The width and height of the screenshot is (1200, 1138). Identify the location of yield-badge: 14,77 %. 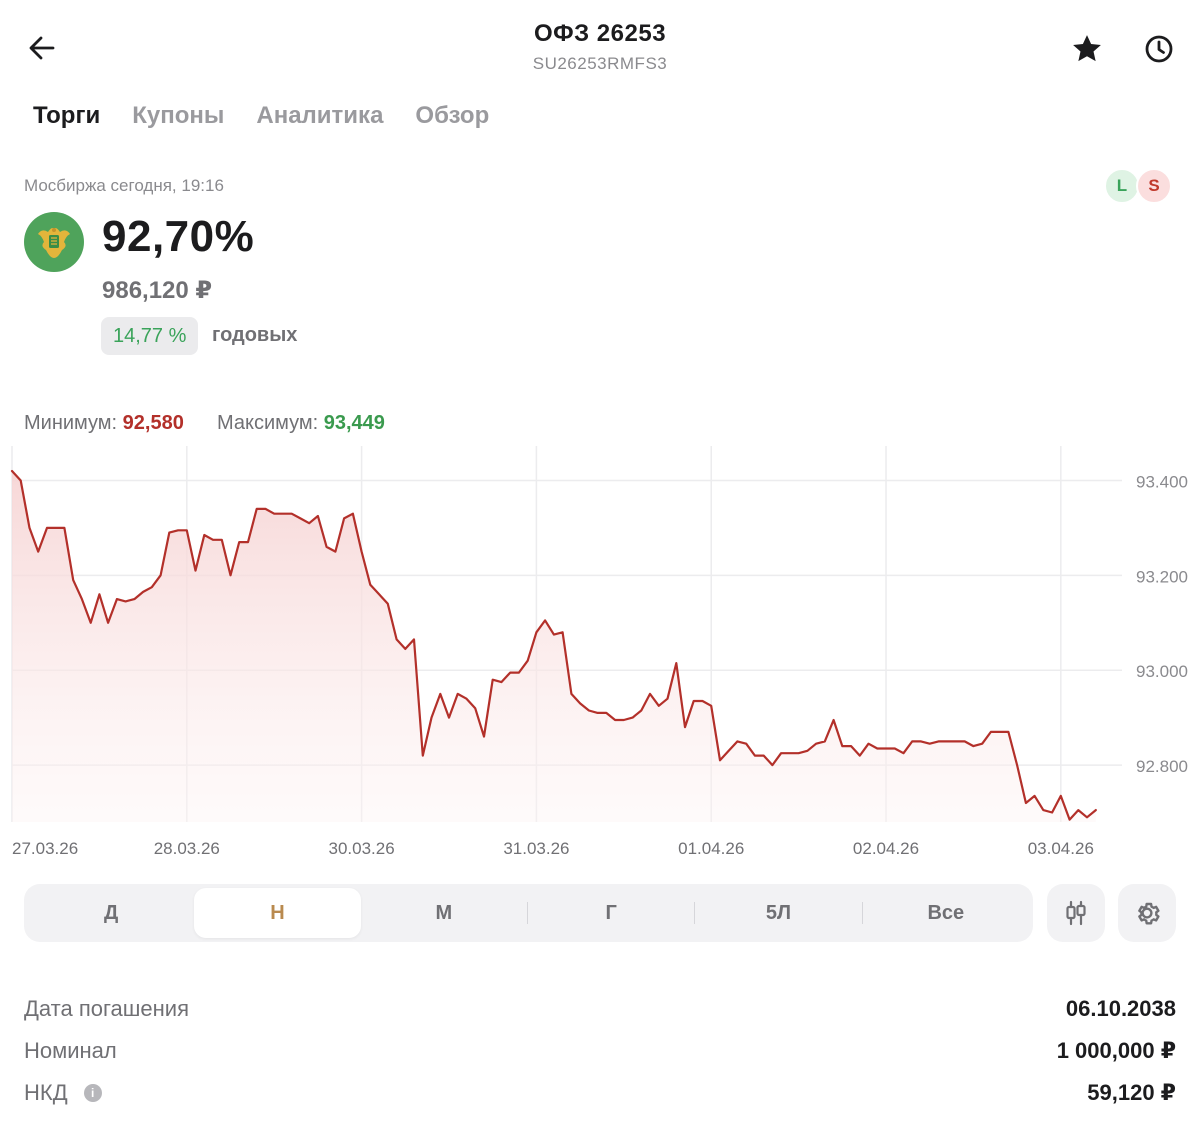
(150, 336).